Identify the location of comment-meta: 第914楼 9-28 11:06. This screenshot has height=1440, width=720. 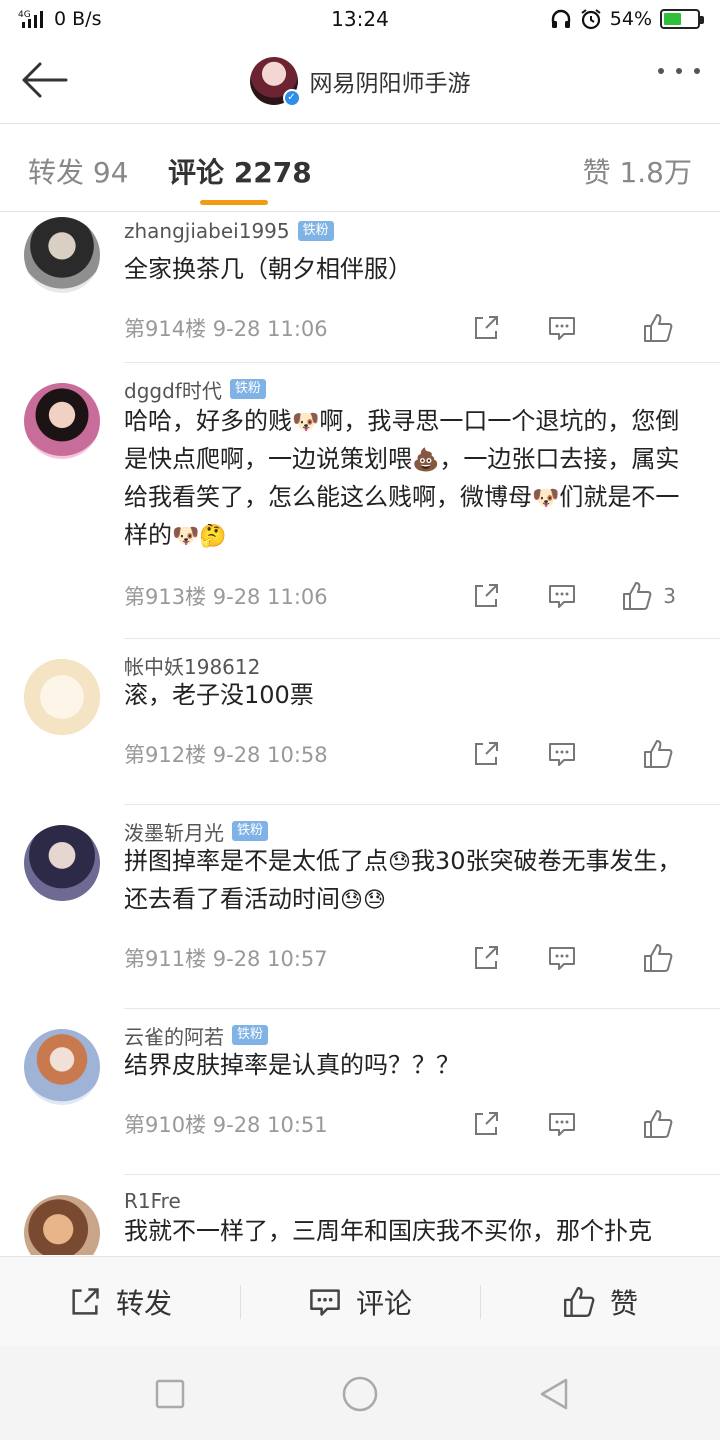
(226, 329).